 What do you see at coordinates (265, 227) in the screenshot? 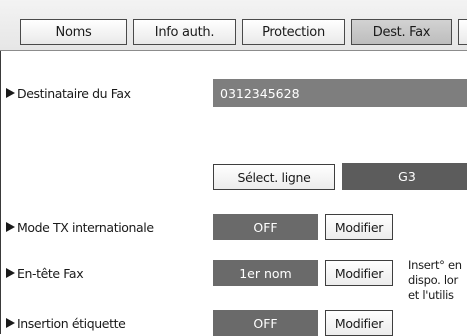
I see `intl-tx-mode-value: OFF` at bounding box center [265, 227].